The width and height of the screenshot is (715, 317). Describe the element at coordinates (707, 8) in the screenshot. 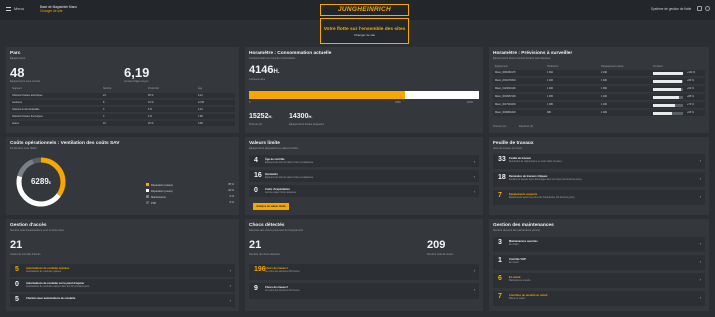

I see `user-icon` at that location.